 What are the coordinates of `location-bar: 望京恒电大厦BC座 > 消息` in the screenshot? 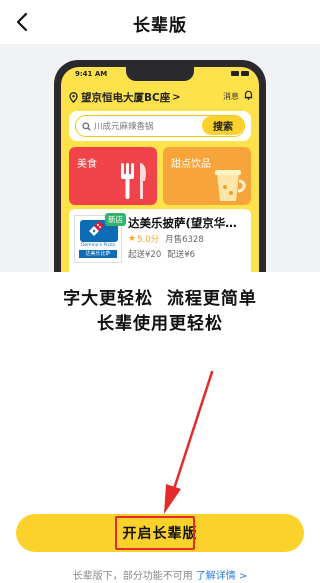 It's located at (161, 97).